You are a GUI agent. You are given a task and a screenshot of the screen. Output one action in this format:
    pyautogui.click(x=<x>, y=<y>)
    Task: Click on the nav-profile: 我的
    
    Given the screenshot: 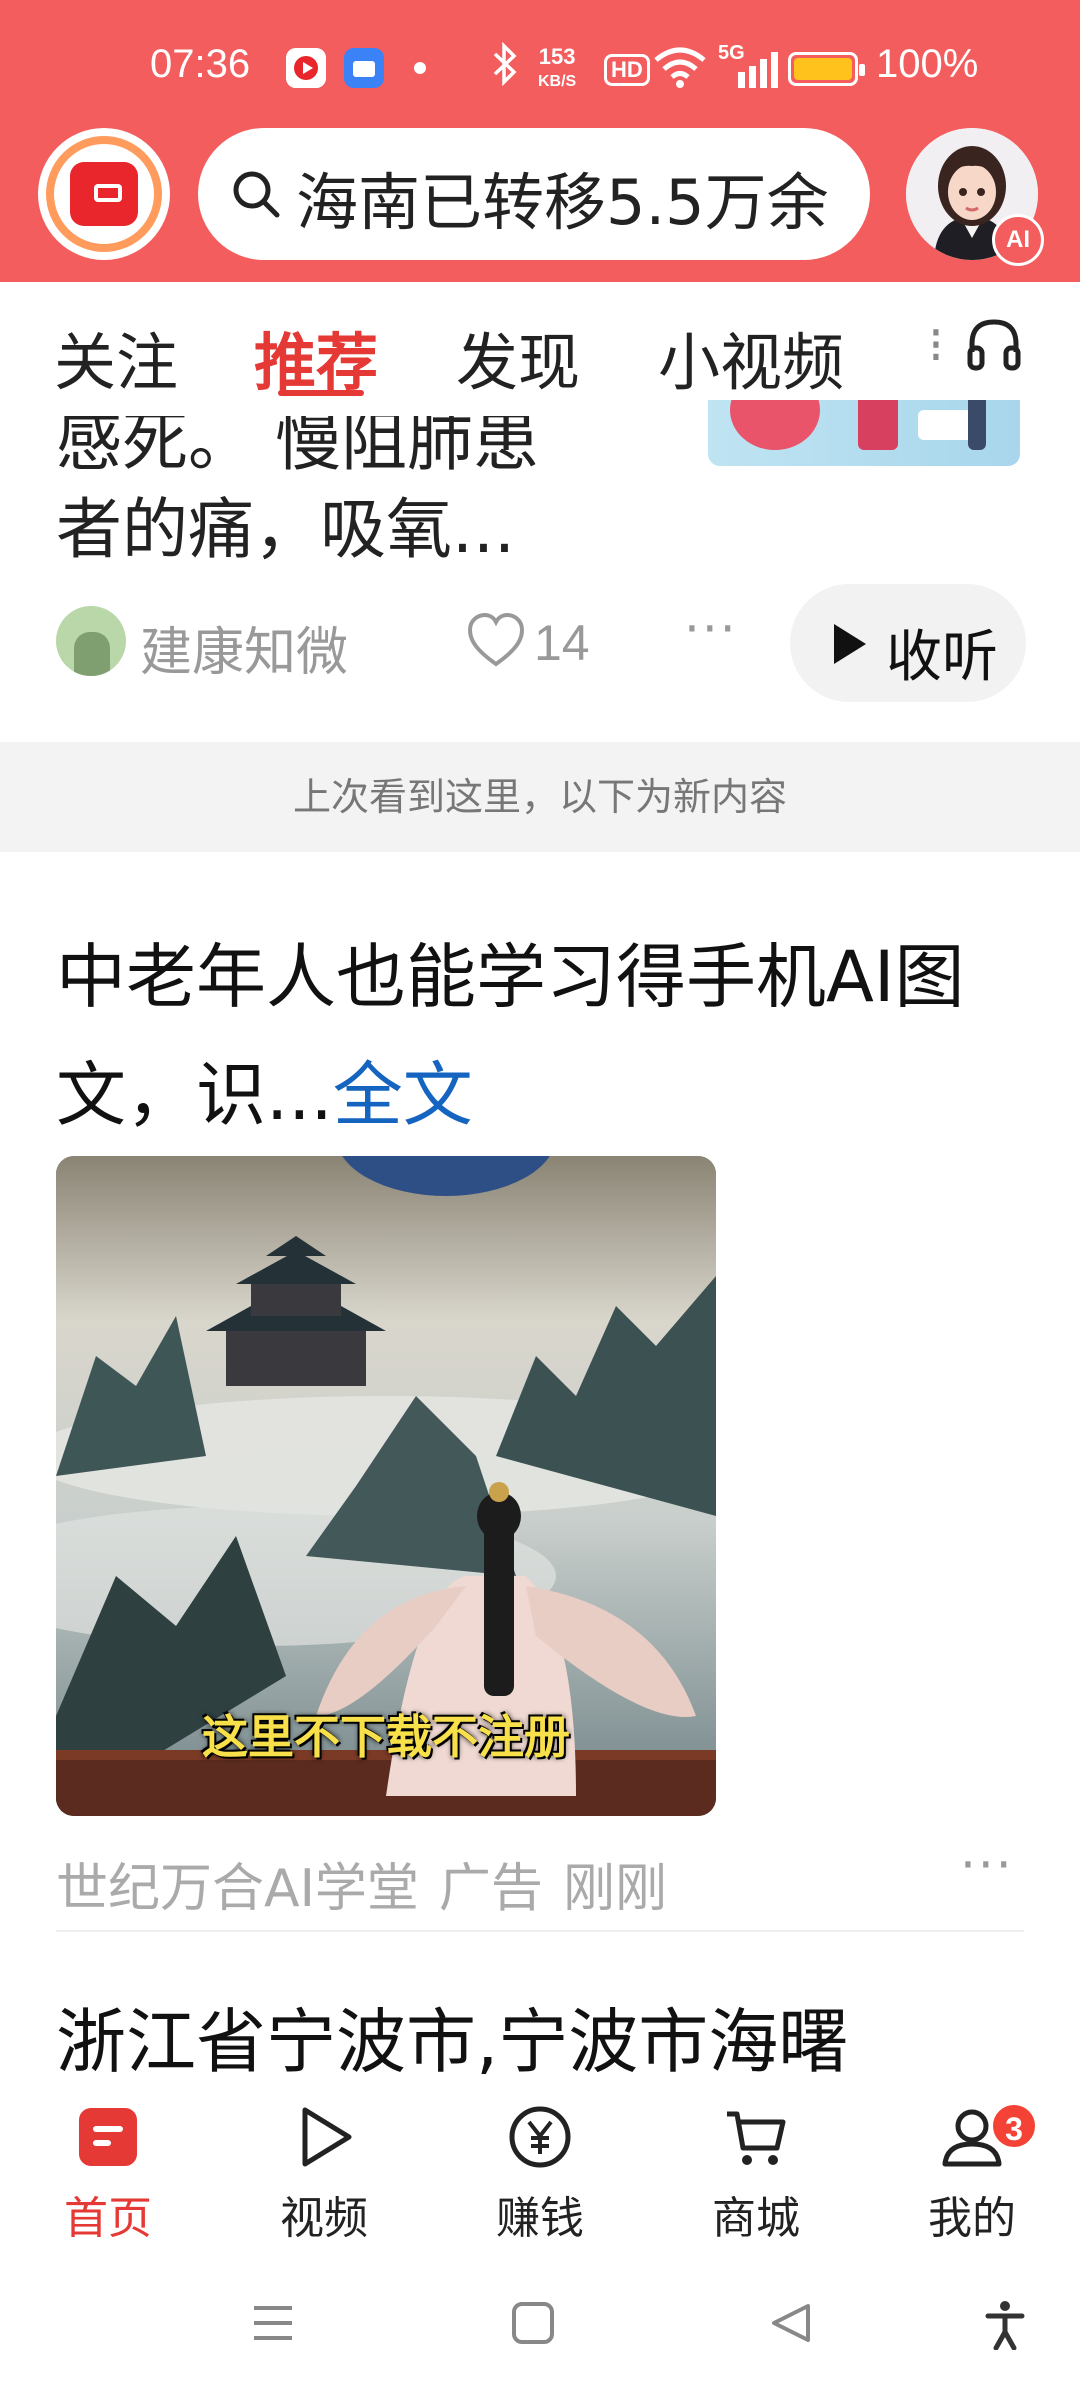 What is the action you would take?
    pyautogui.click(x=972, y=2166)
    